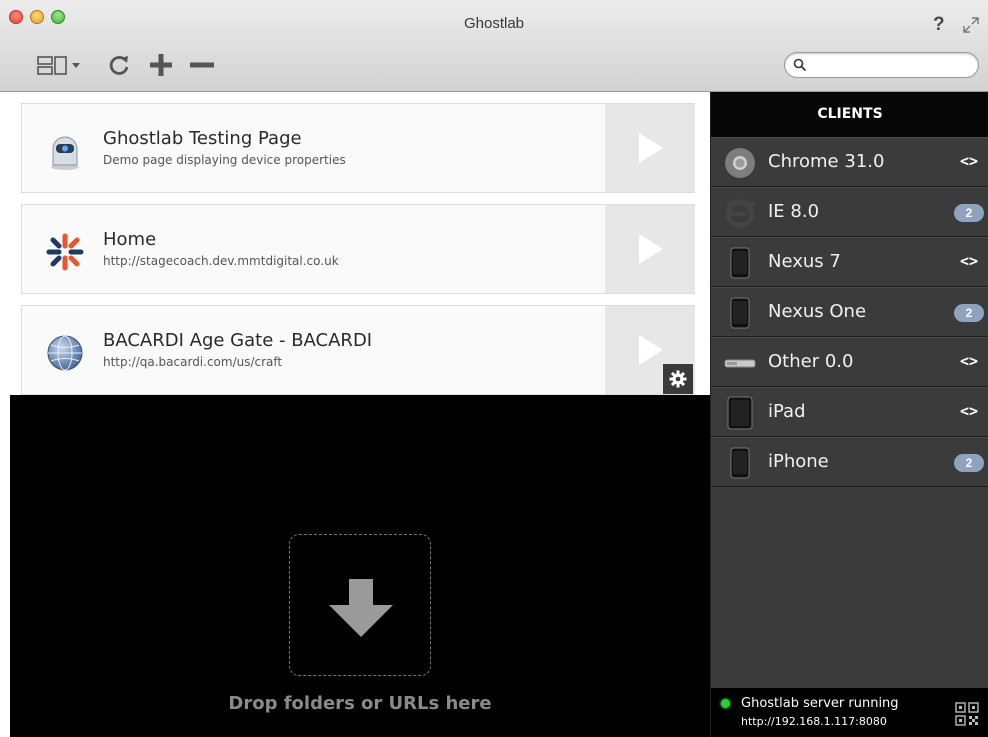 Image resolution: width=988 pixels, height=737 pixels. I want to click on search-field, so click(881, 65).